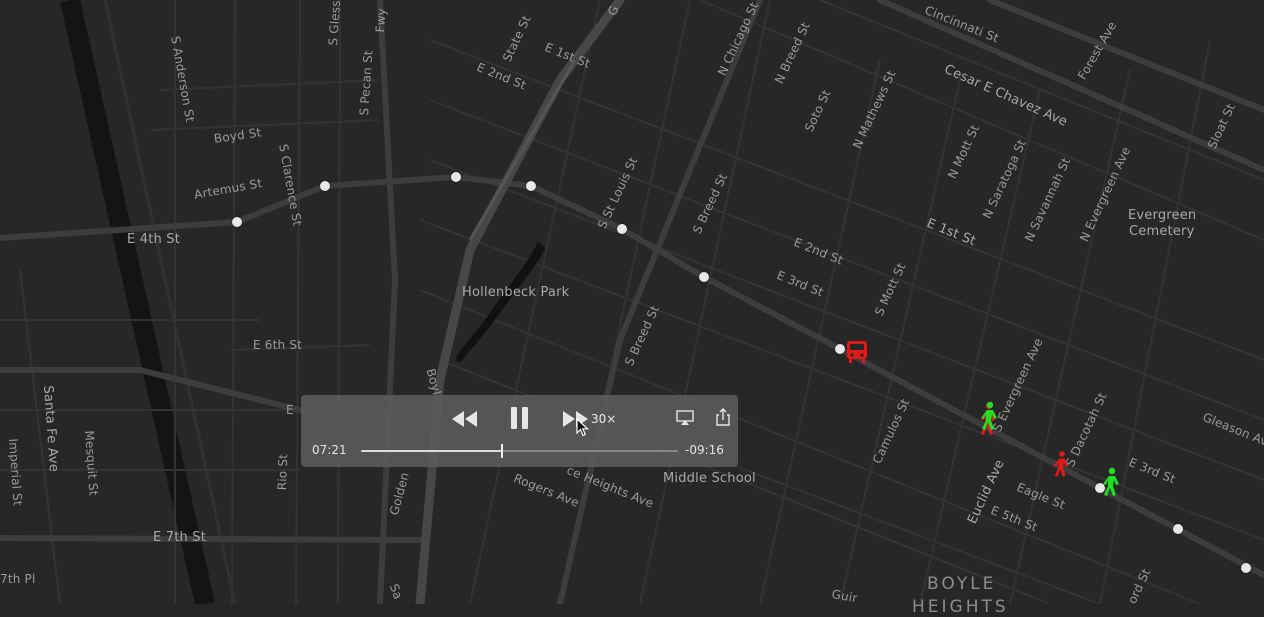 Image resolution: width=1264 pixels, height=617 pixels. I want to click on pause-icon, so click(520, 418).